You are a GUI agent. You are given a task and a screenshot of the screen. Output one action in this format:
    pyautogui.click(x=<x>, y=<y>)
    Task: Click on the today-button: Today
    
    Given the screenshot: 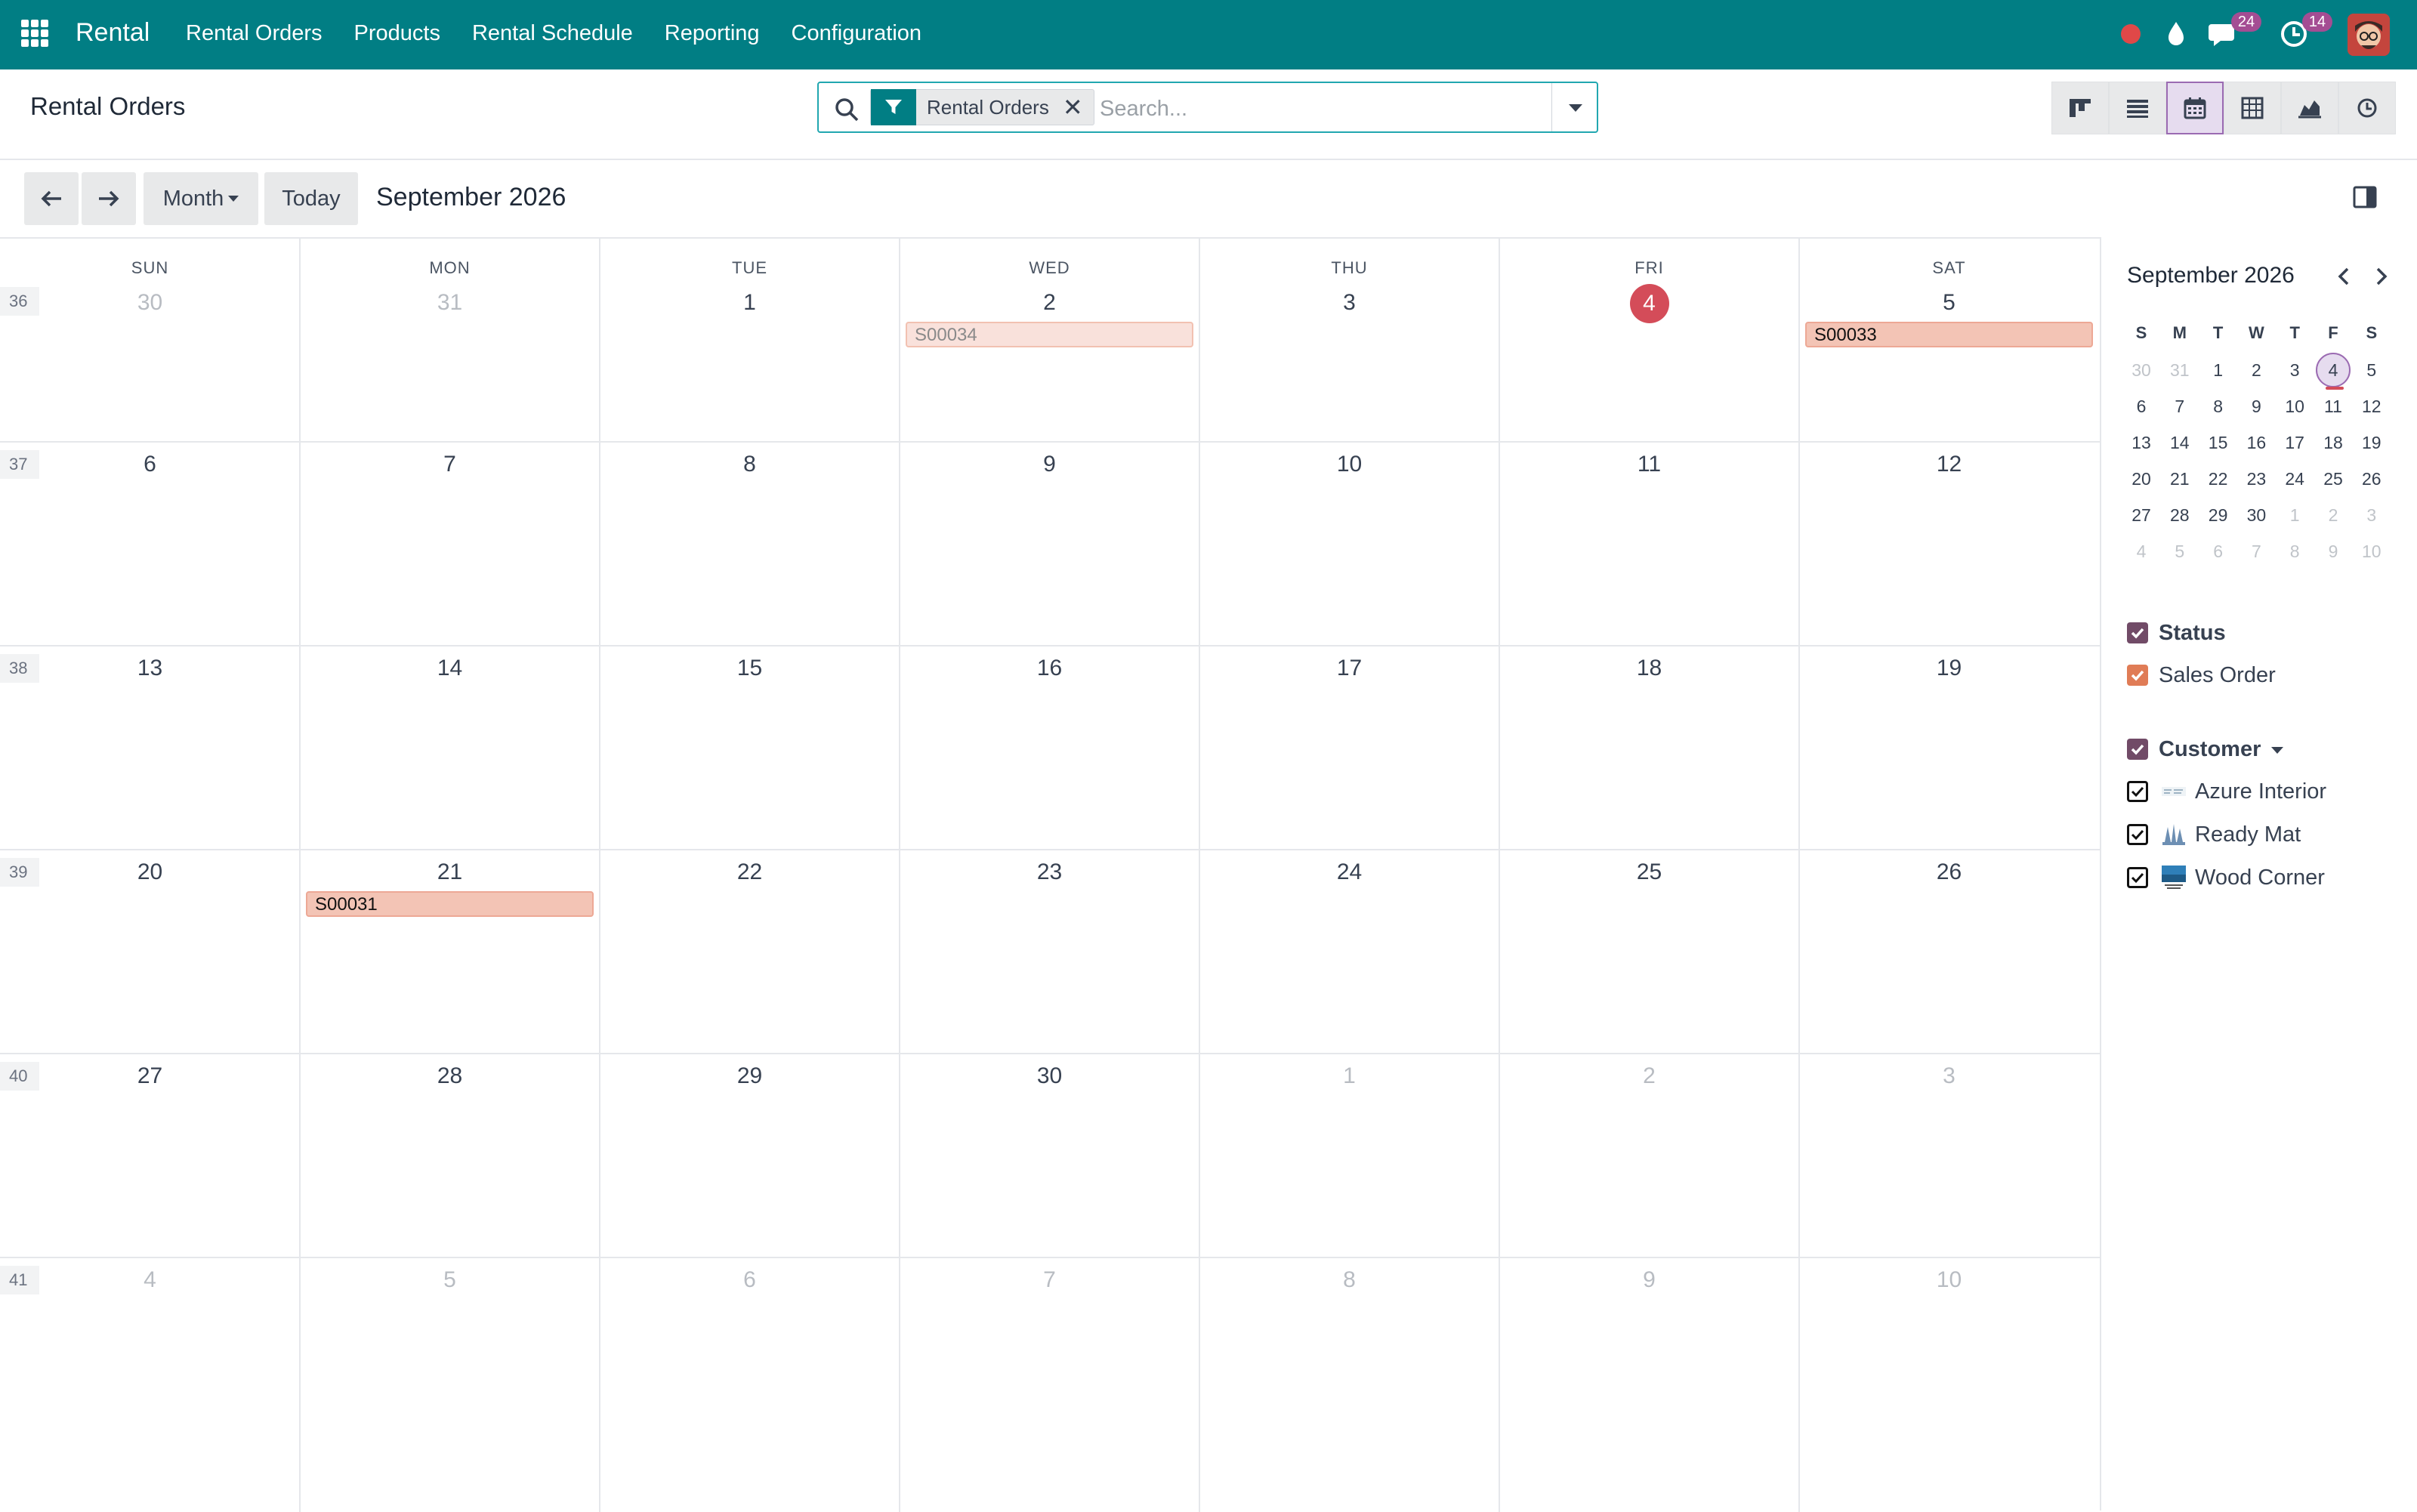 What is the action you would take?
    pyautogui.click(x=311, y=199)
    